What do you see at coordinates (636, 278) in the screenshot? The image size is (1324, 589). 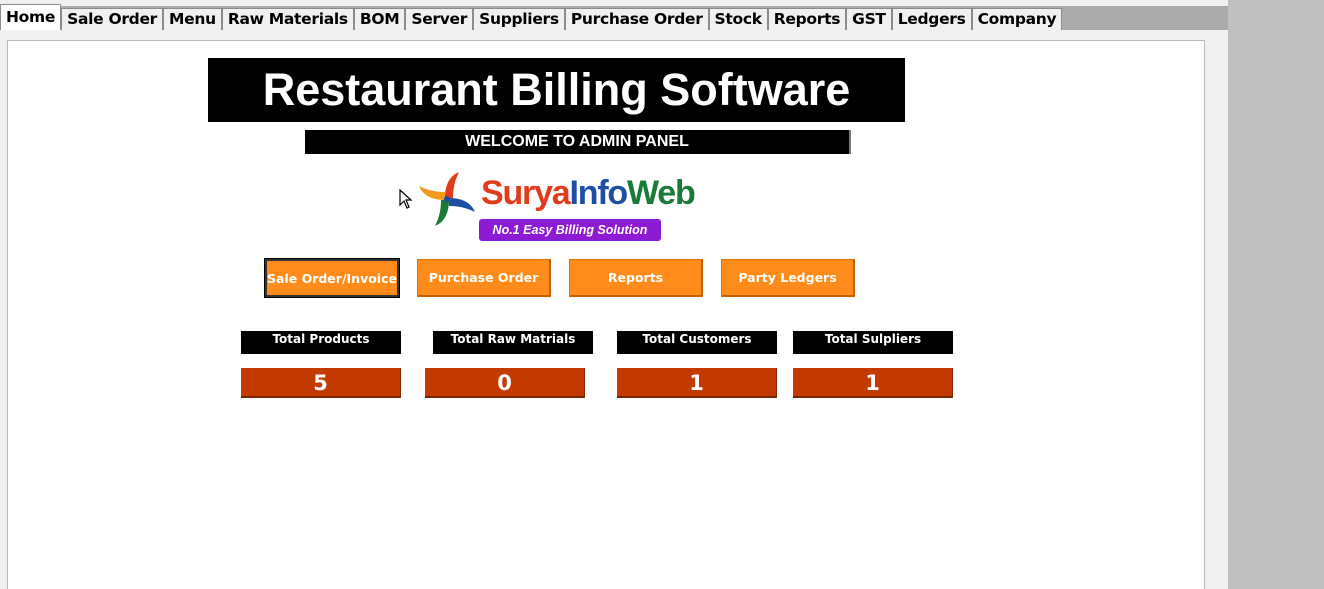 I see `reports-button: Reports` at bounding box center [636, 278].